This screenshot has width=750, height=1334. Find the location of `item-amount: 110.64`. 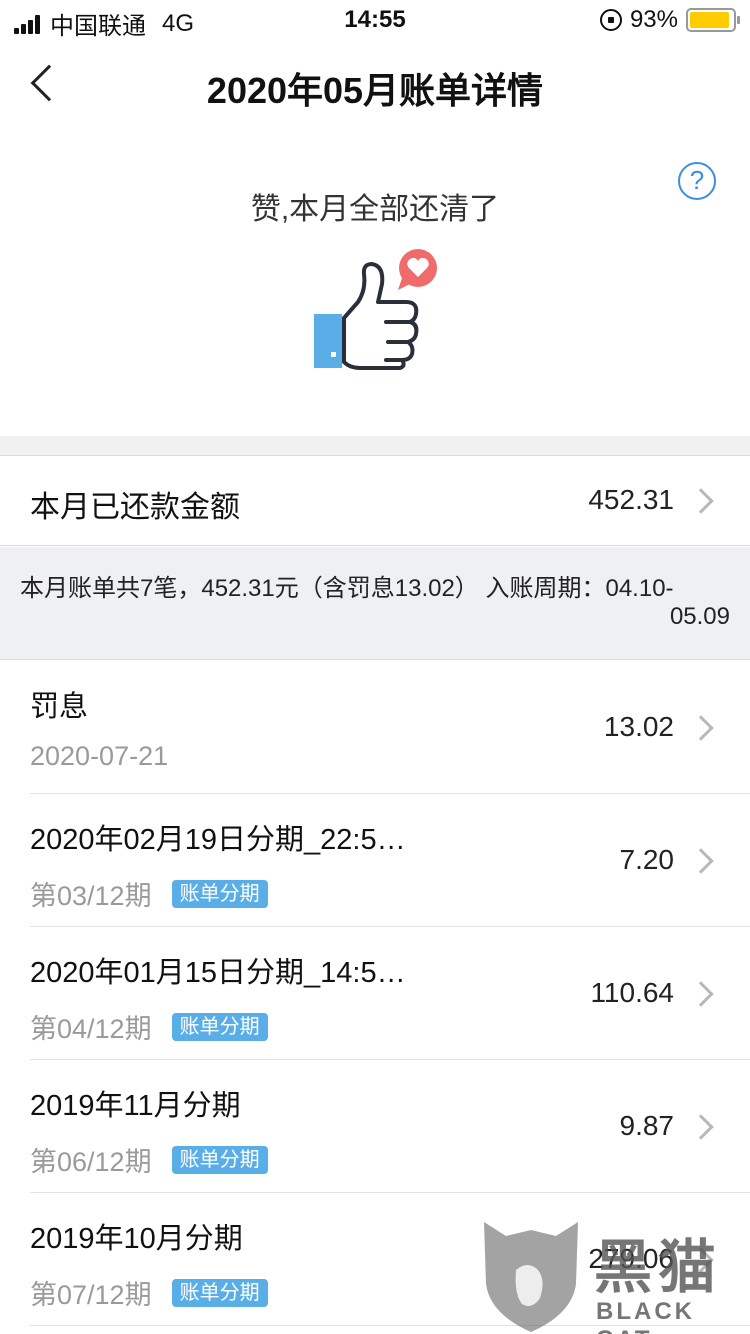

item-amount: 110.64 is located at coordinates (632, 992).